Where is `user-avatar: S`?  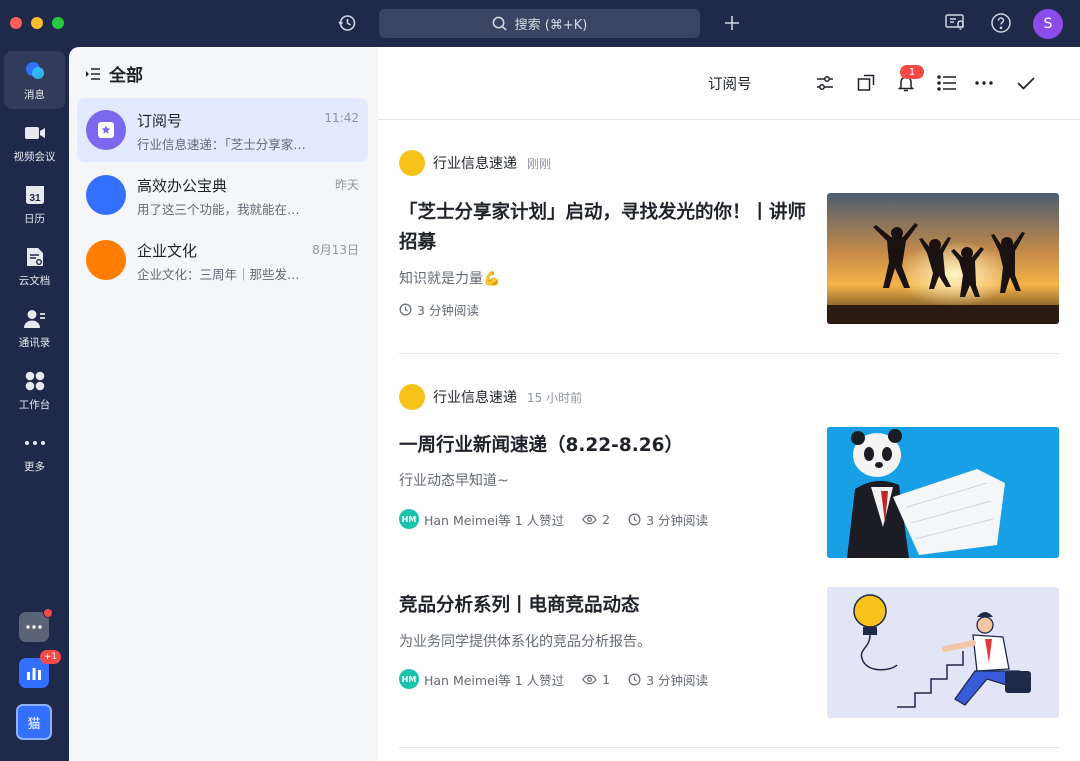
user-avatar: S is located at coordinates (1048, 24).